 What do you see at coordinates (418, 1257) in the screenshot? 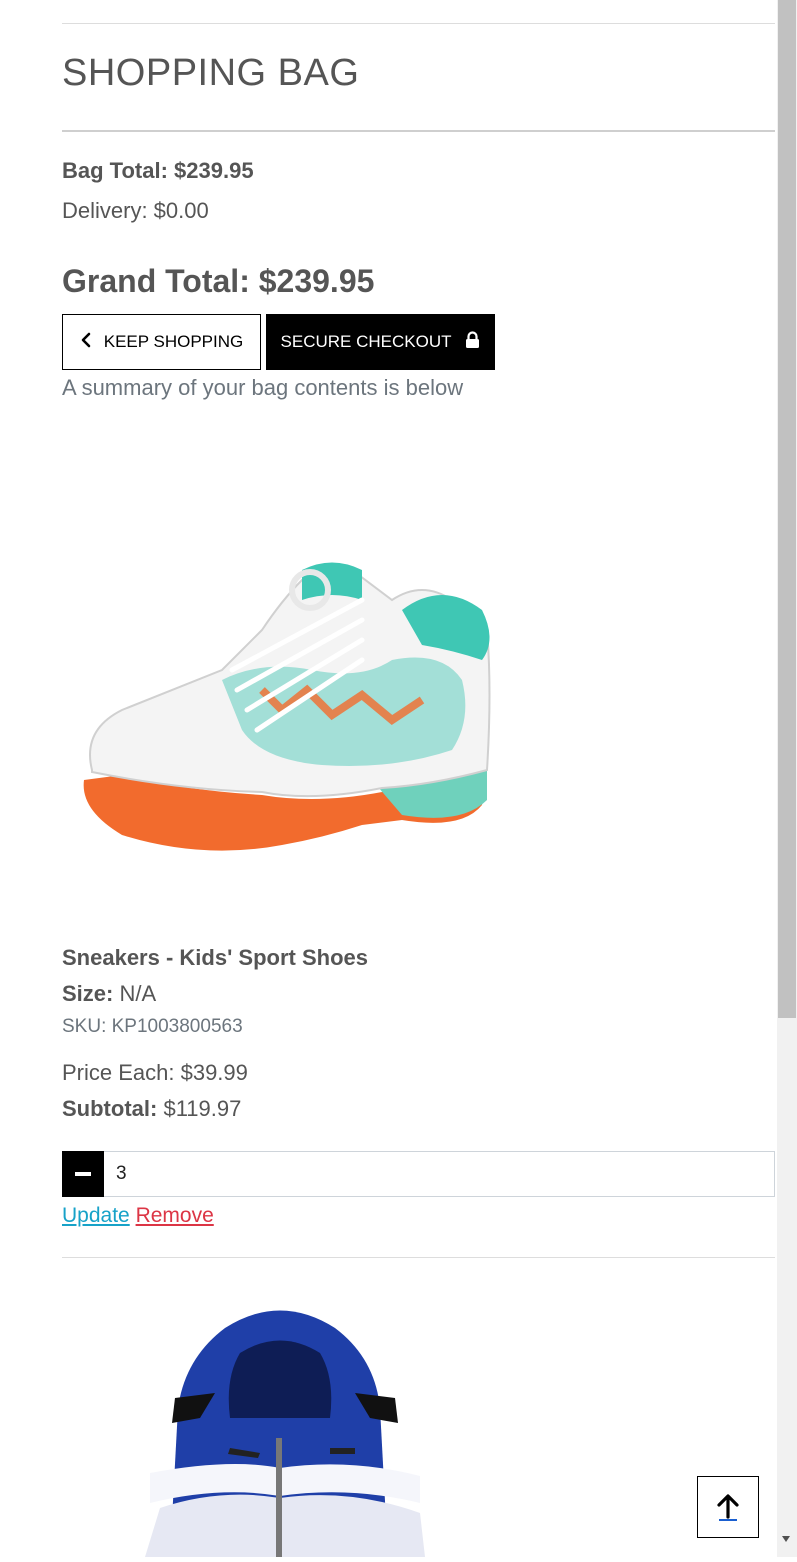
I see `item-divider` at bounding box center [418, 1257].